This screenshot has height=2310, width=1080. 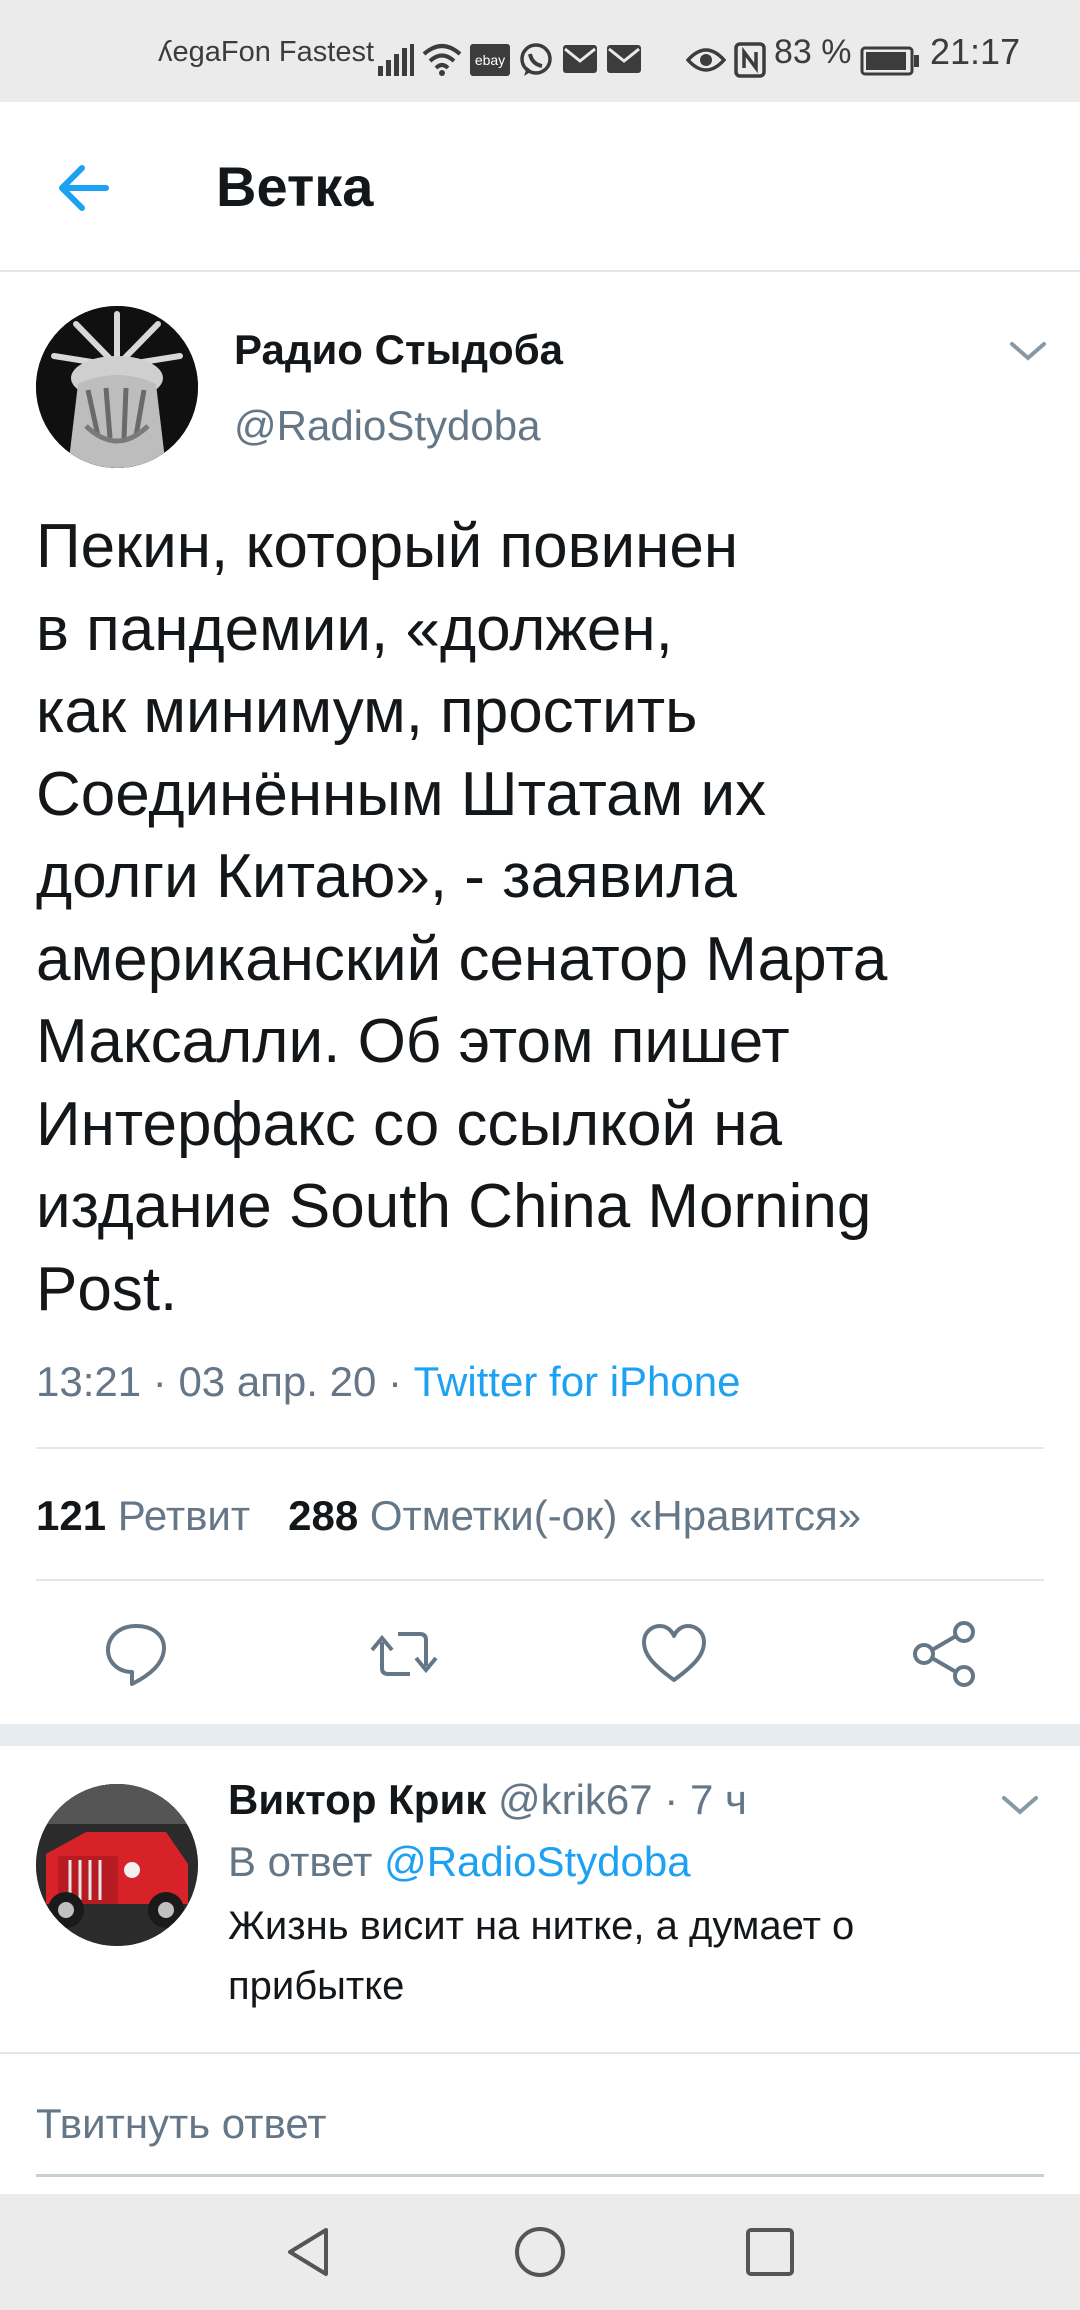 I want to click on back-button, so click(x=84, y=188).